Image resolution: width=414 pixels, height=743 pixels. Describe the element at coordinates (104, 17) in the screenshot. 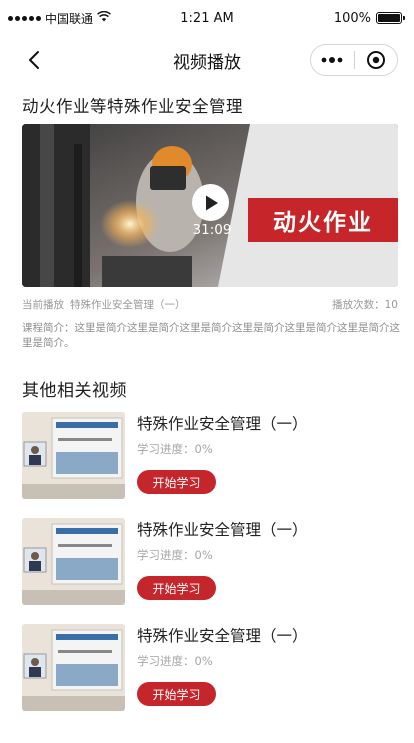

I see `wifi-icon` at that location.